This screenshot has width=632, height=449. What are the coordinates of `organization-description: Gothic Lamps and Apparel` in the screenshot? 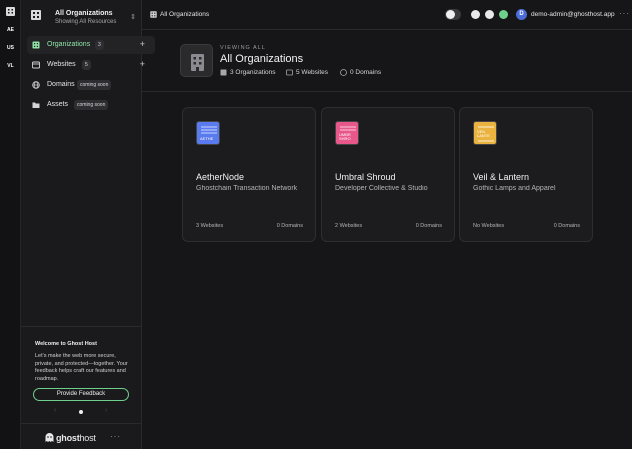 It's located at (514, 188).